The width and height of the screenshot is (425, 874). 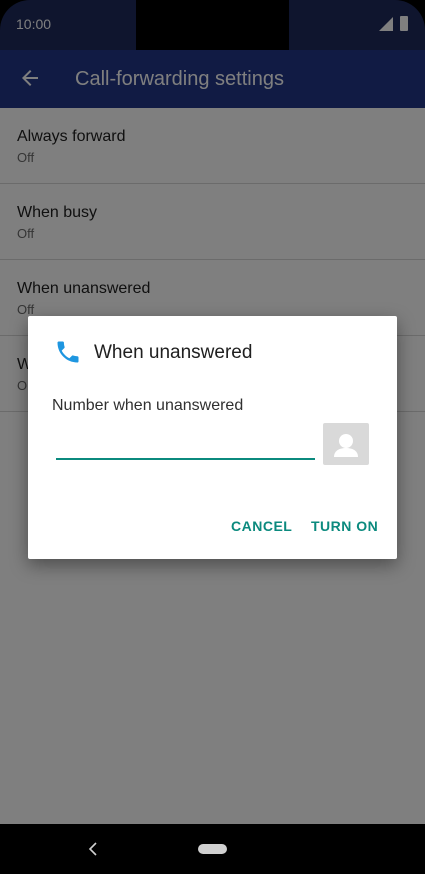 I want to click on phone-icon, so click(x=68, y=352).